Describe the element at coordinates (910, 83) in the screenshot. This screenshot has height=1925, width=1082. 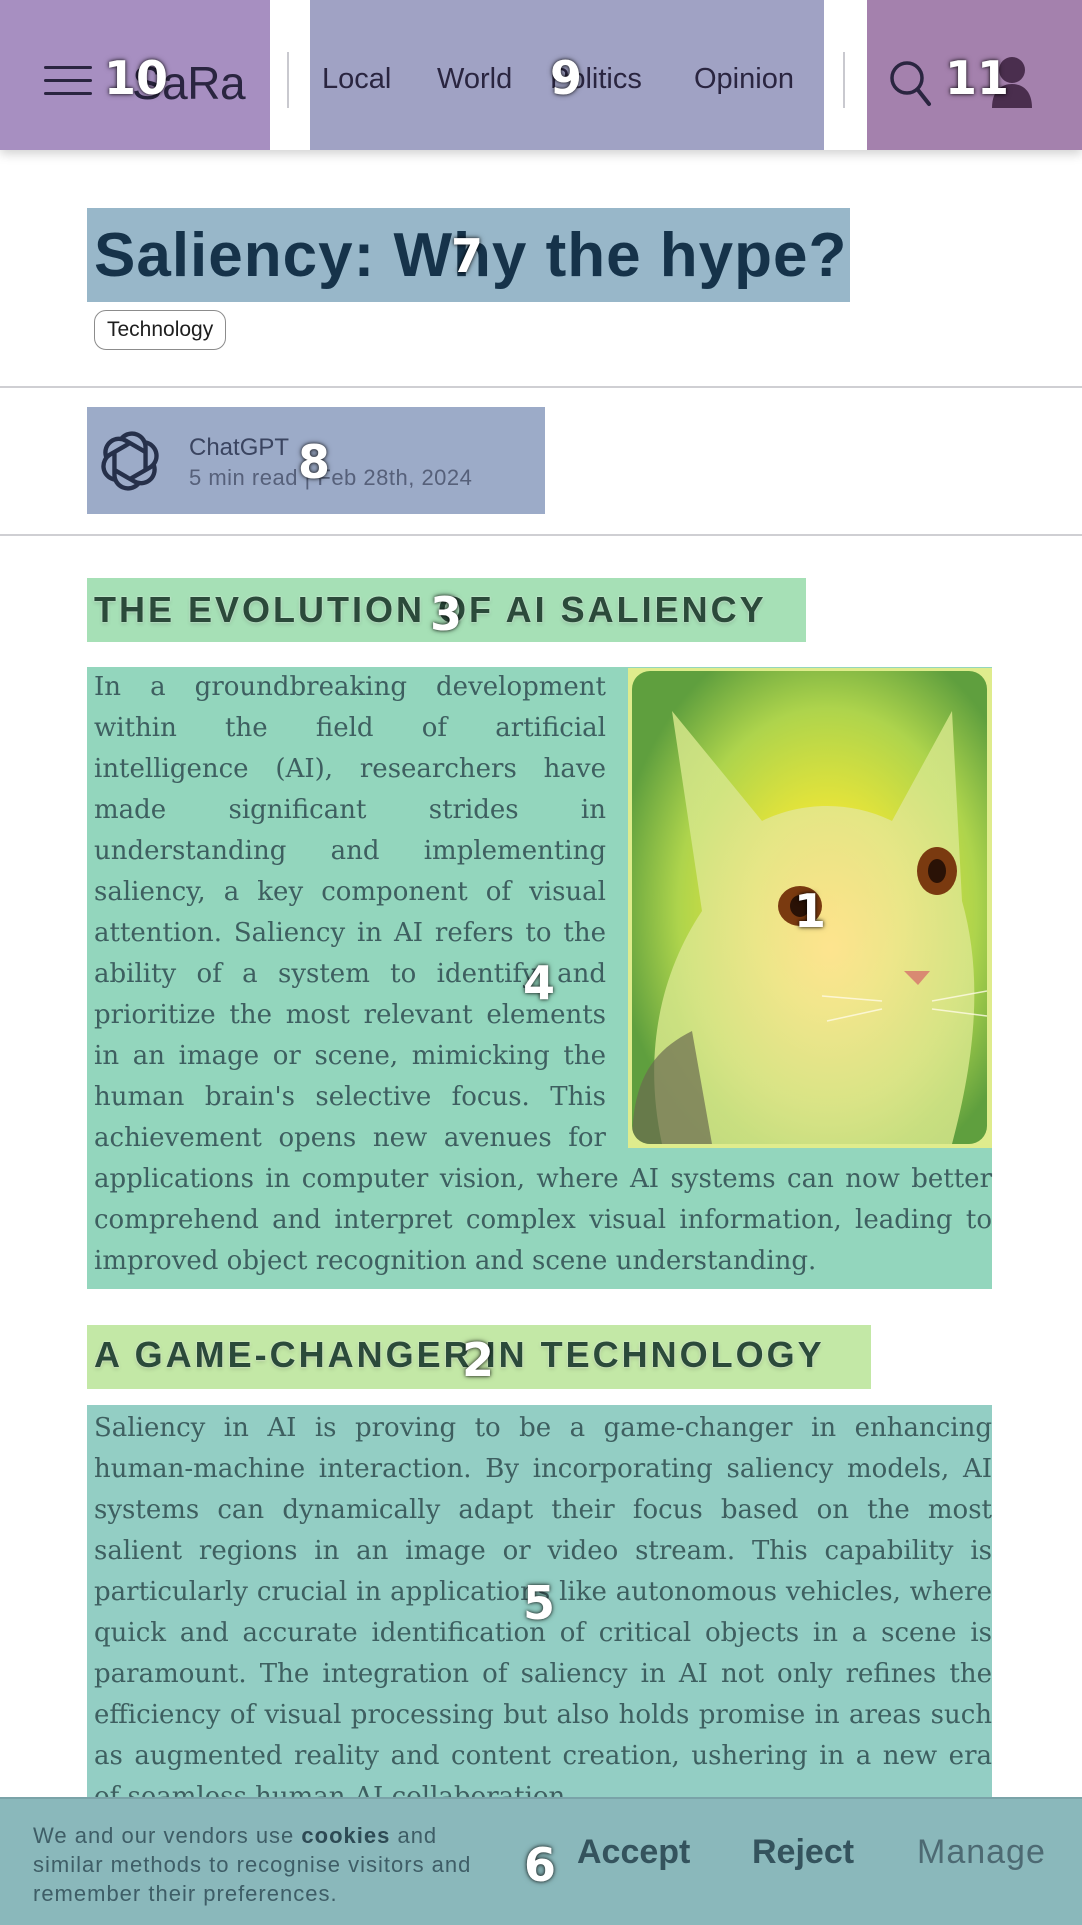
I see `search-icon` at that location.